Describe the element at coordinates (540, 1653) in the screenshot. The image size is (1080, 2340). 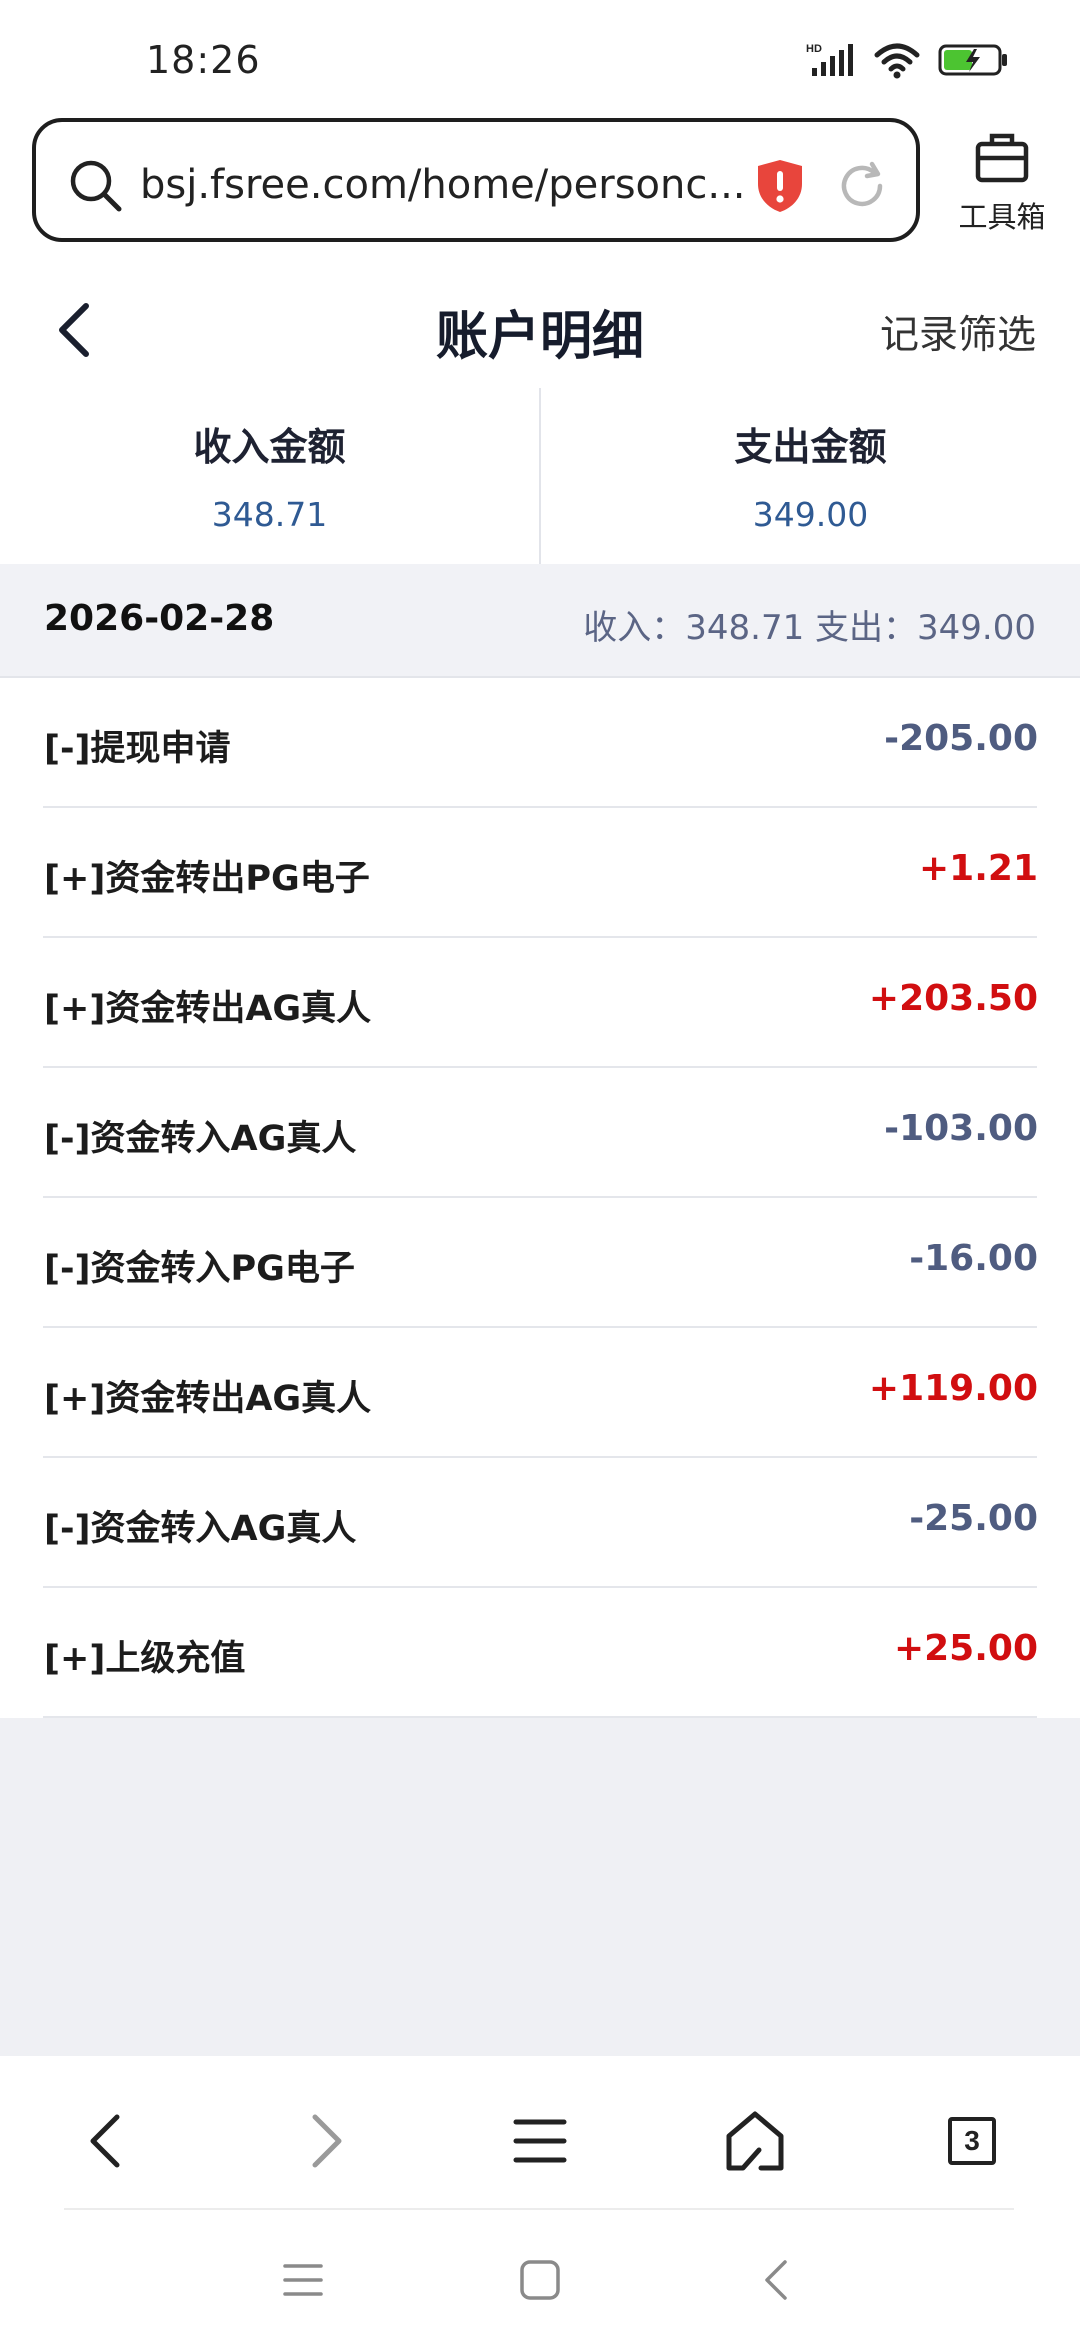
I see `transaction-row: [+]上级充值 +25.00` at that location.